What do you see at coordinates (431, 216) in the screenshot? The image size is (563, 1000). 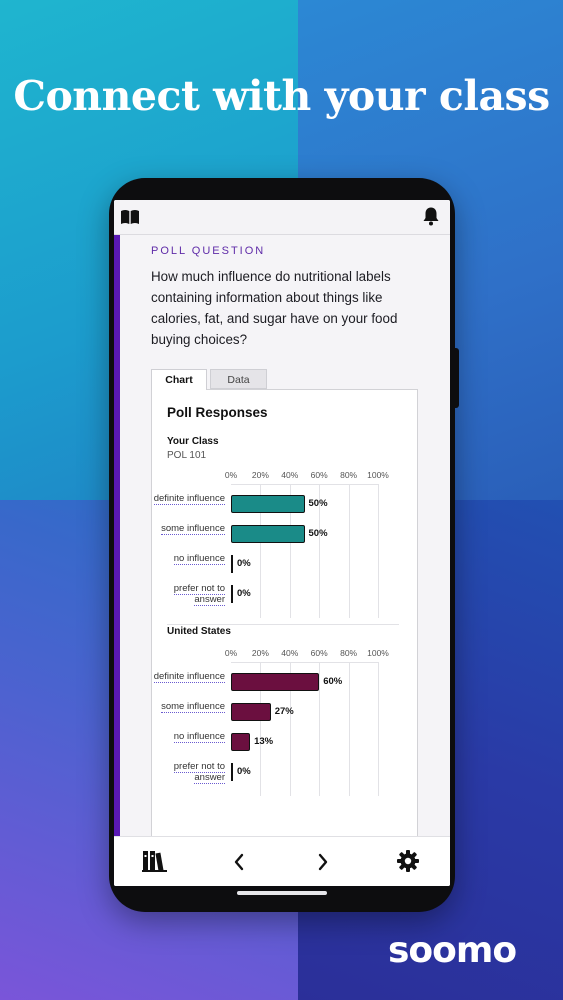 I see `bell-icon` at bounding box center [431, 216].